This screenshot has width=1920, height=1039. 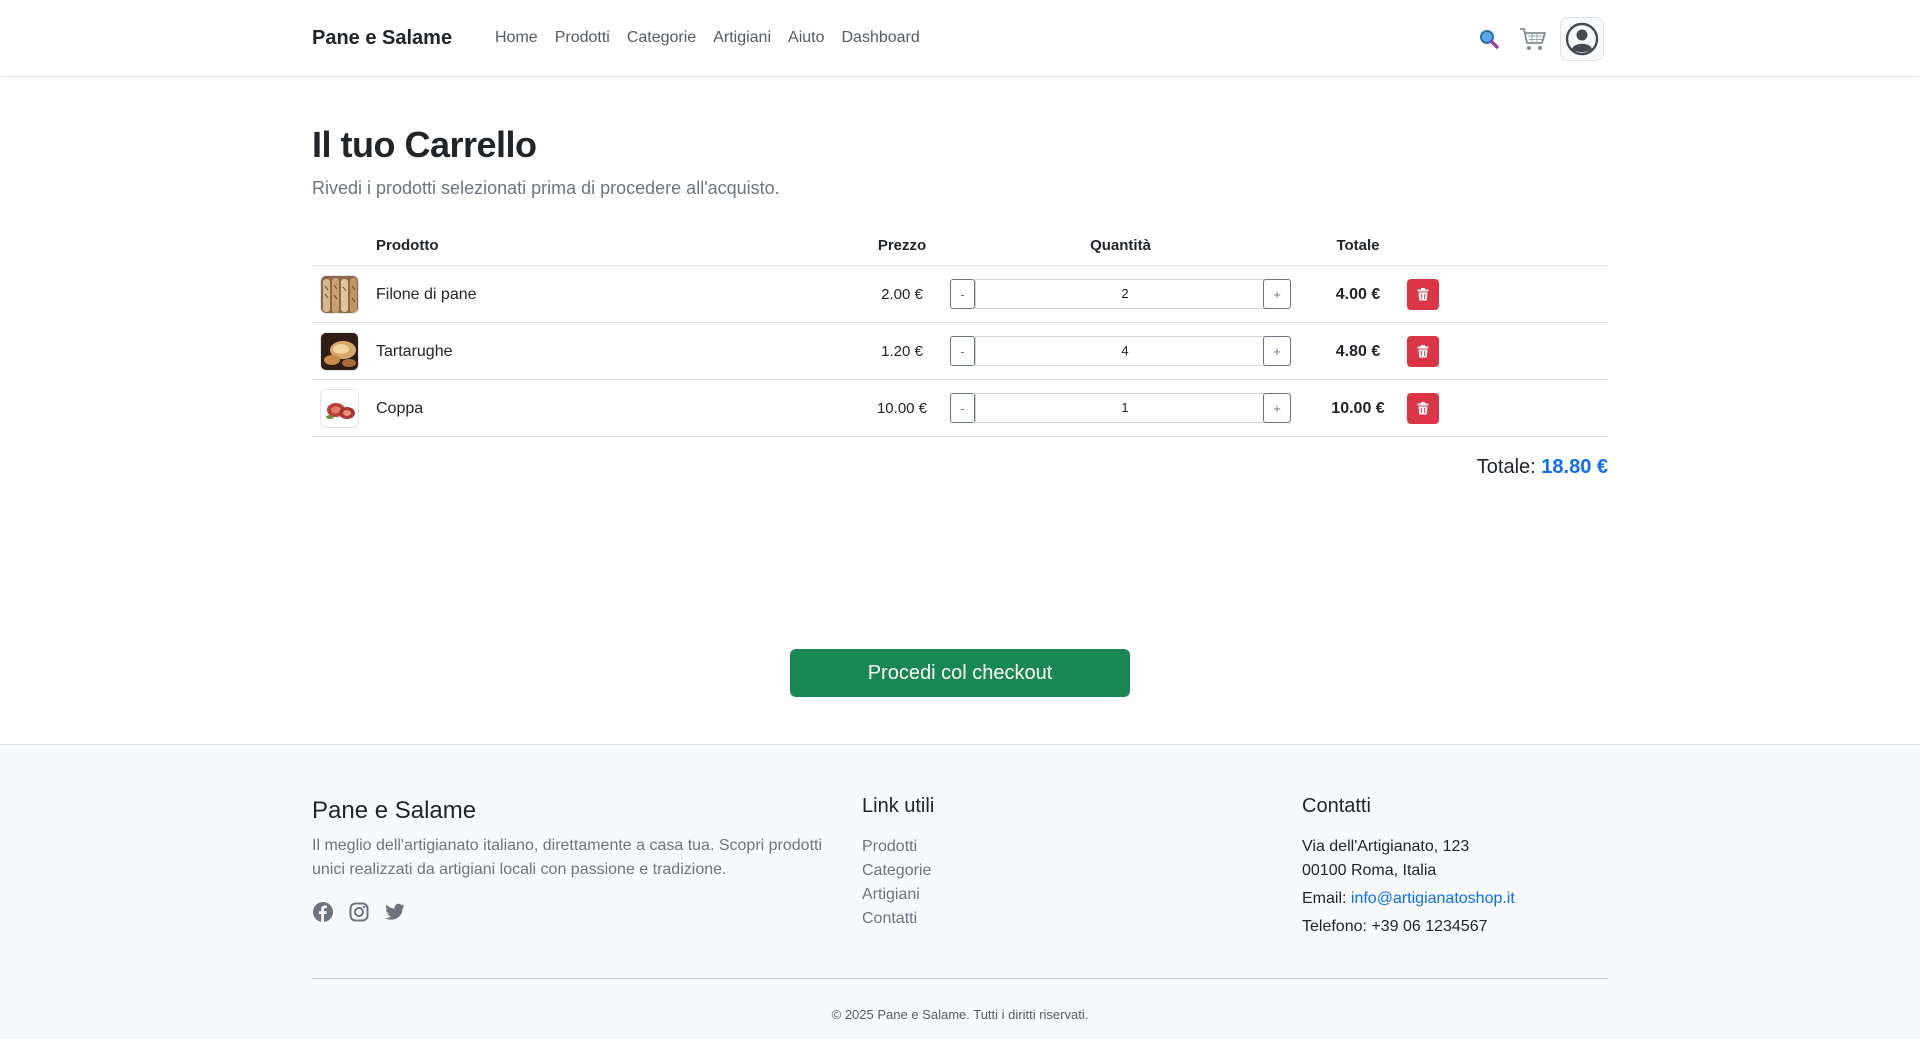 What do you see at coordinates (1358, 408) in the screenshot?
I see `line-total: 10.00 €` at bounding box center [1358, 408].